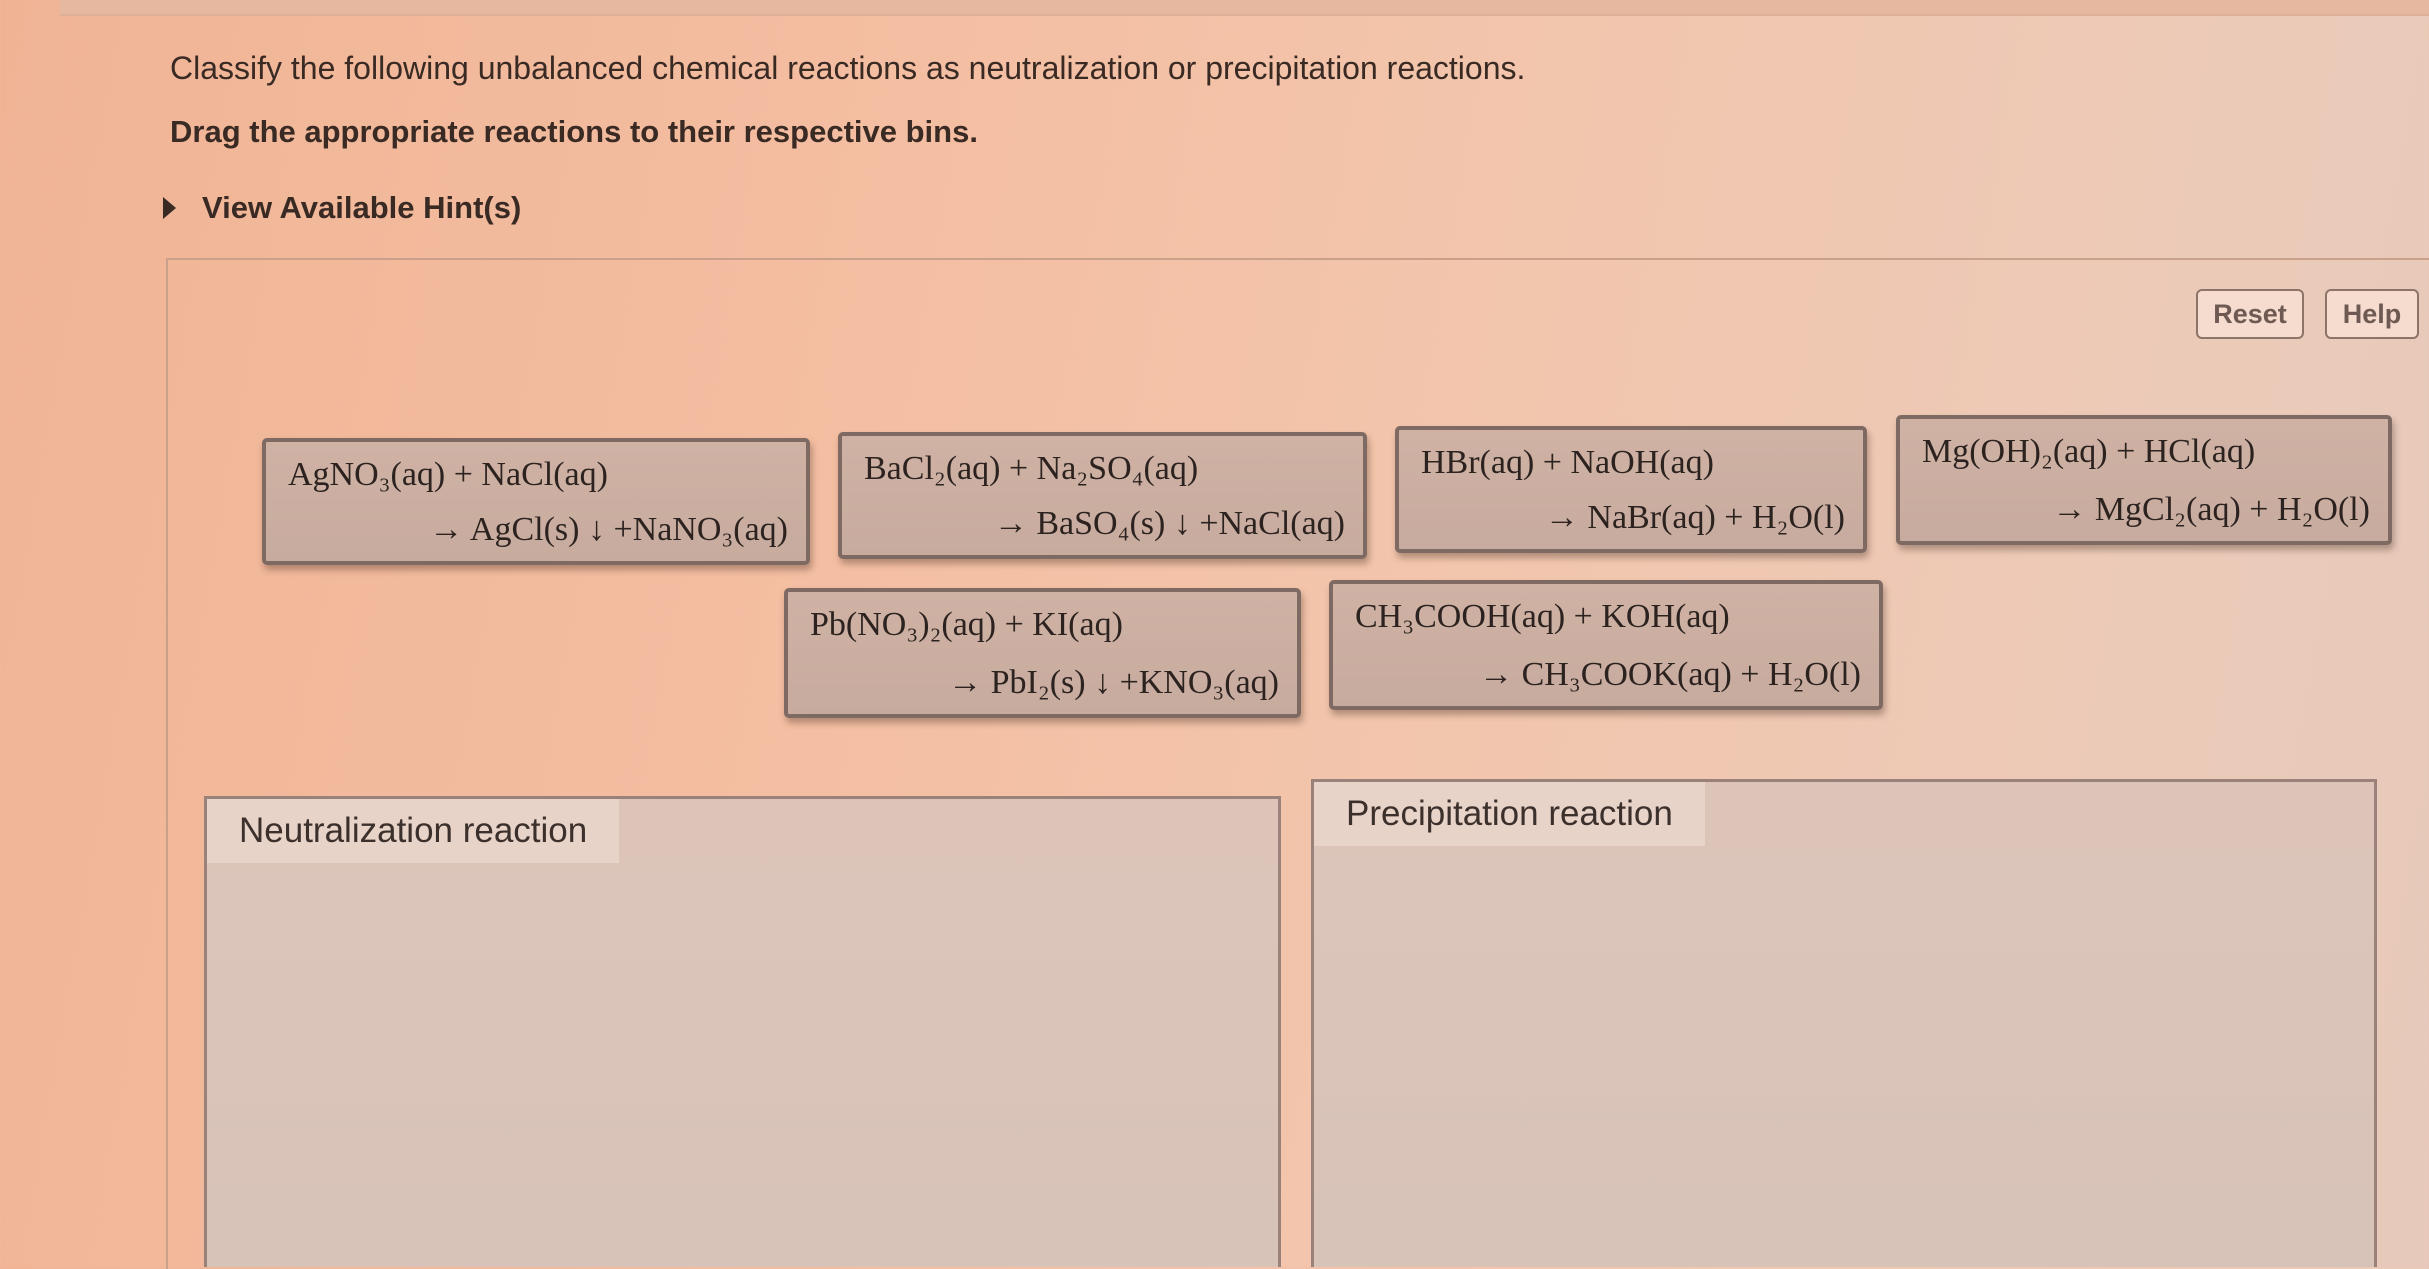 The image size is (2429, 1269). I want to click on top-bar, so click(1244, 8).